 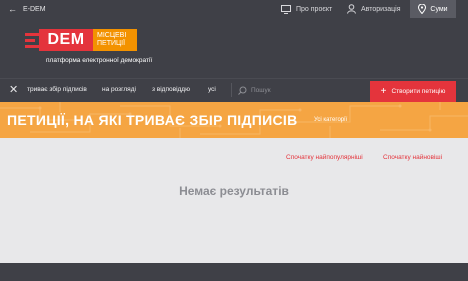 I want to click on logo-subtitle: МІСЦЕВІ ПЕТИЦІЇ, so click(x=115, y=40).